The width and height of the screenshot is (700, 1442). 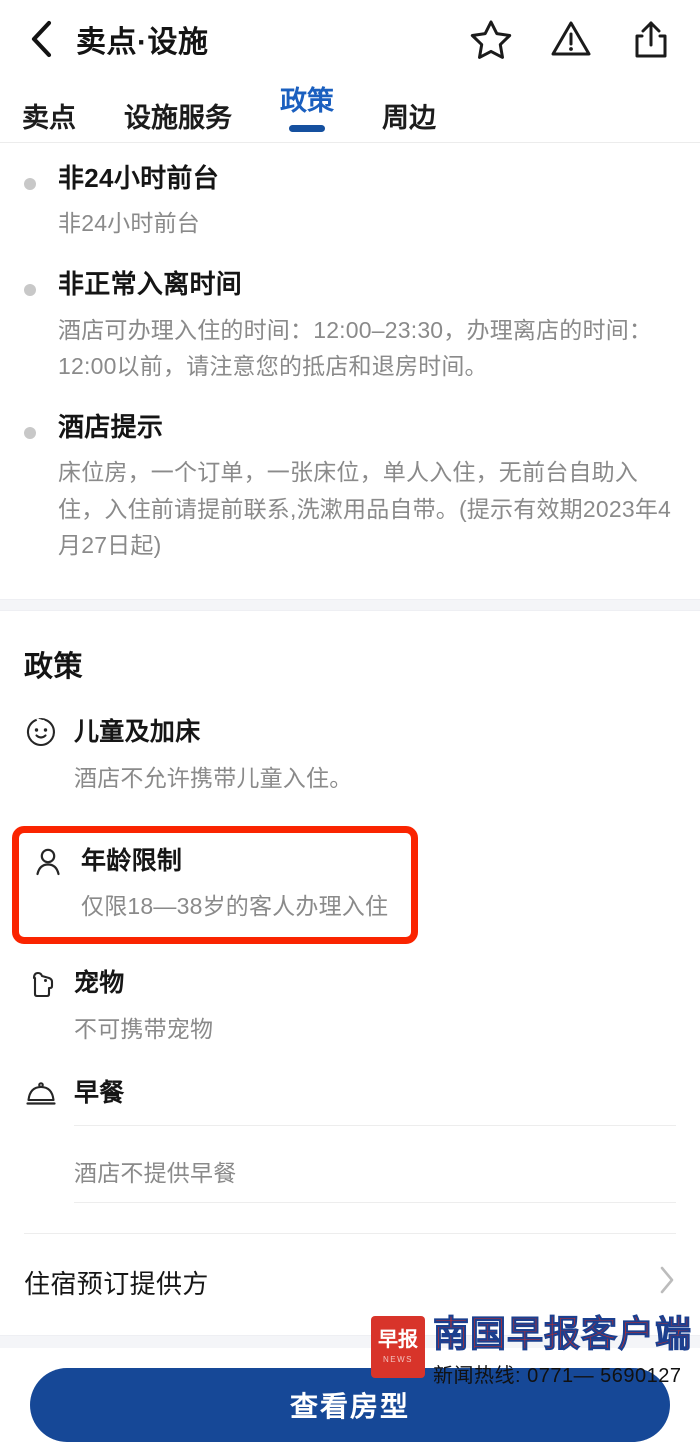 What do you see at coordinates (150, 284) in the screenshot?
I see `notice-title: 非正常入离时间` at bounding box center [150, 284].